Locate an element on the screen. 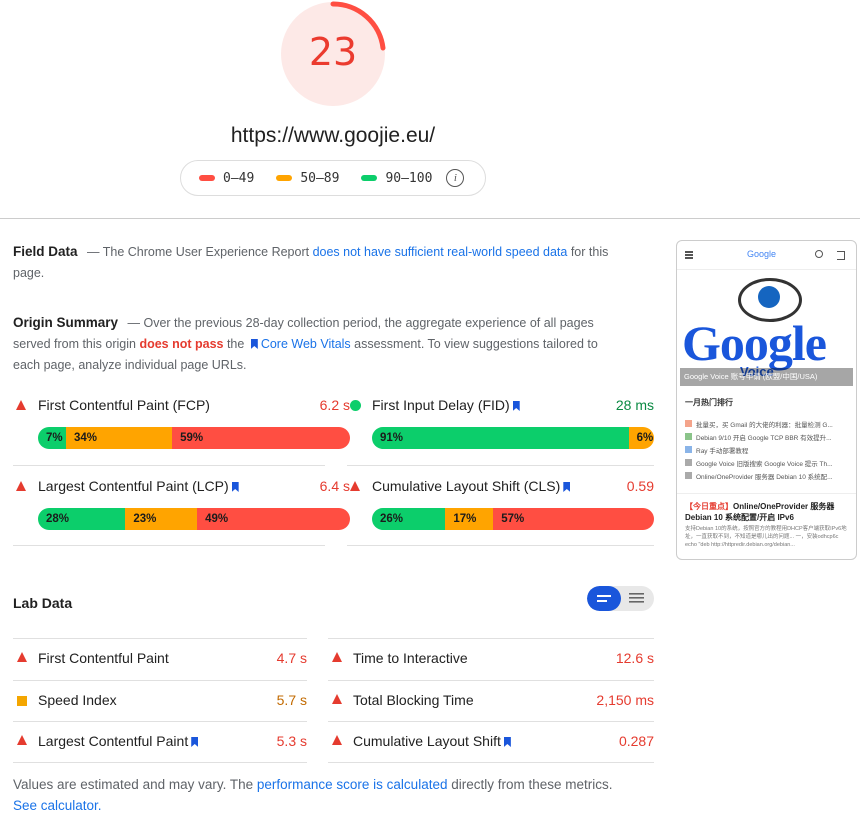 This screenshot has width=860, height=816. metric-name: Cumulative Layout Shift (CLS) is located at coordinates (466, 486).